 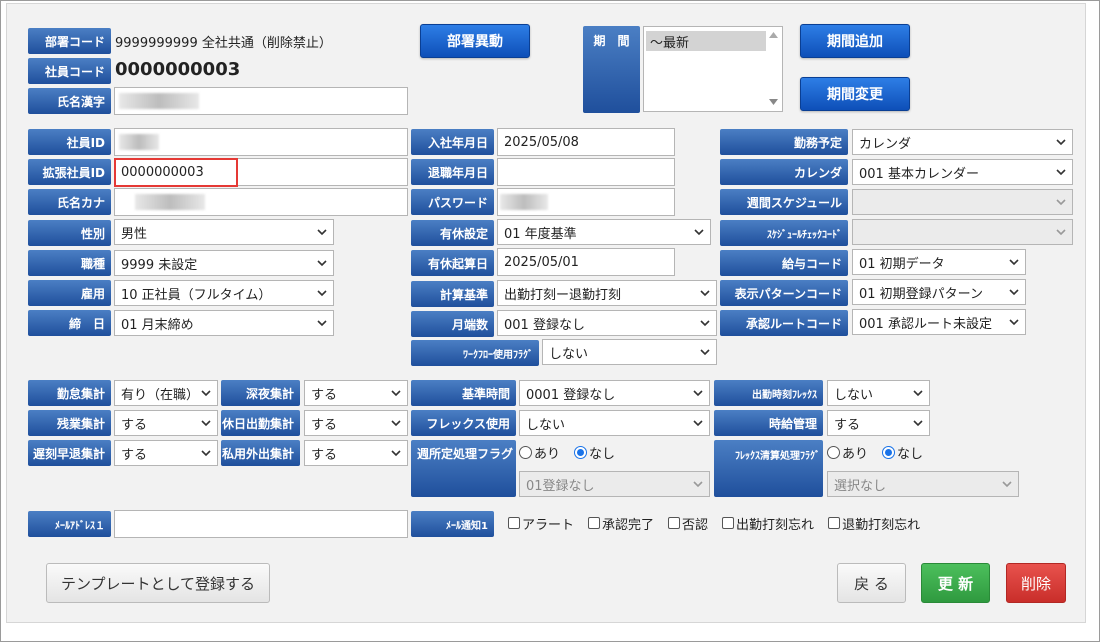 What do you see at coordinates (962, 172) in the screenshot?
I see `calendar-select: 001 基本カレンダー` at bounding box center [962, 172].